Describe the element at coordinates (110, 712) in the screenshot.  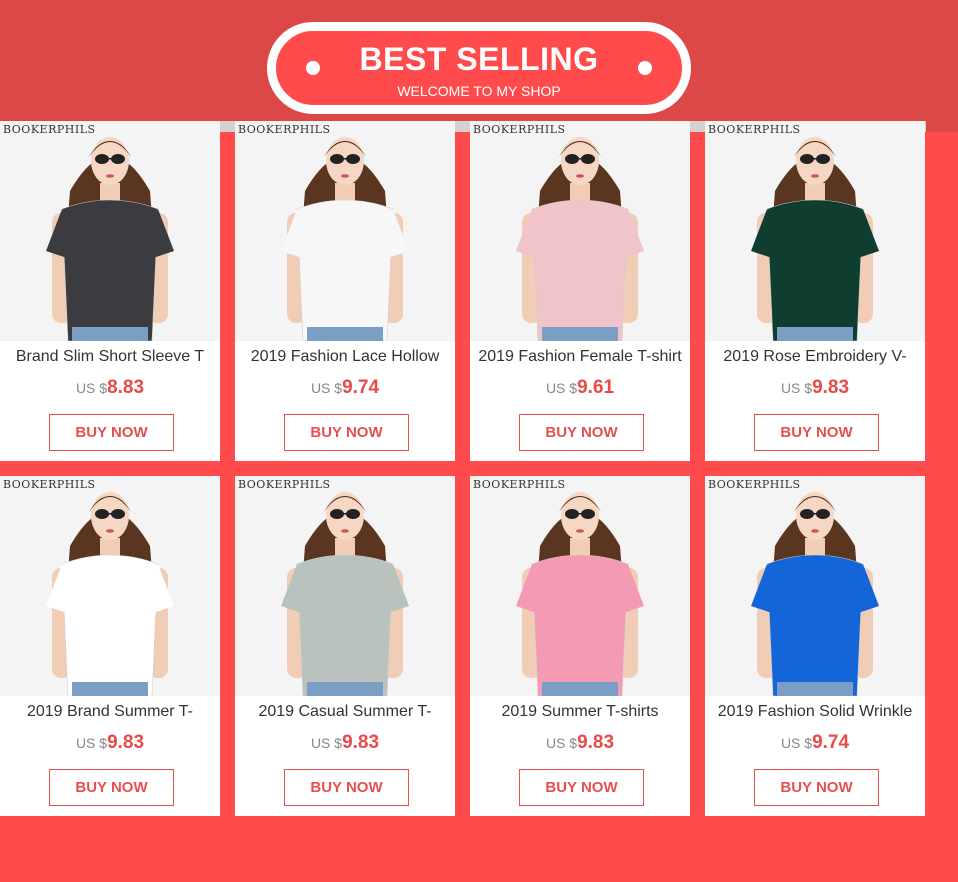
I see `product-title: 2019 Brand Summer T-` at that location.